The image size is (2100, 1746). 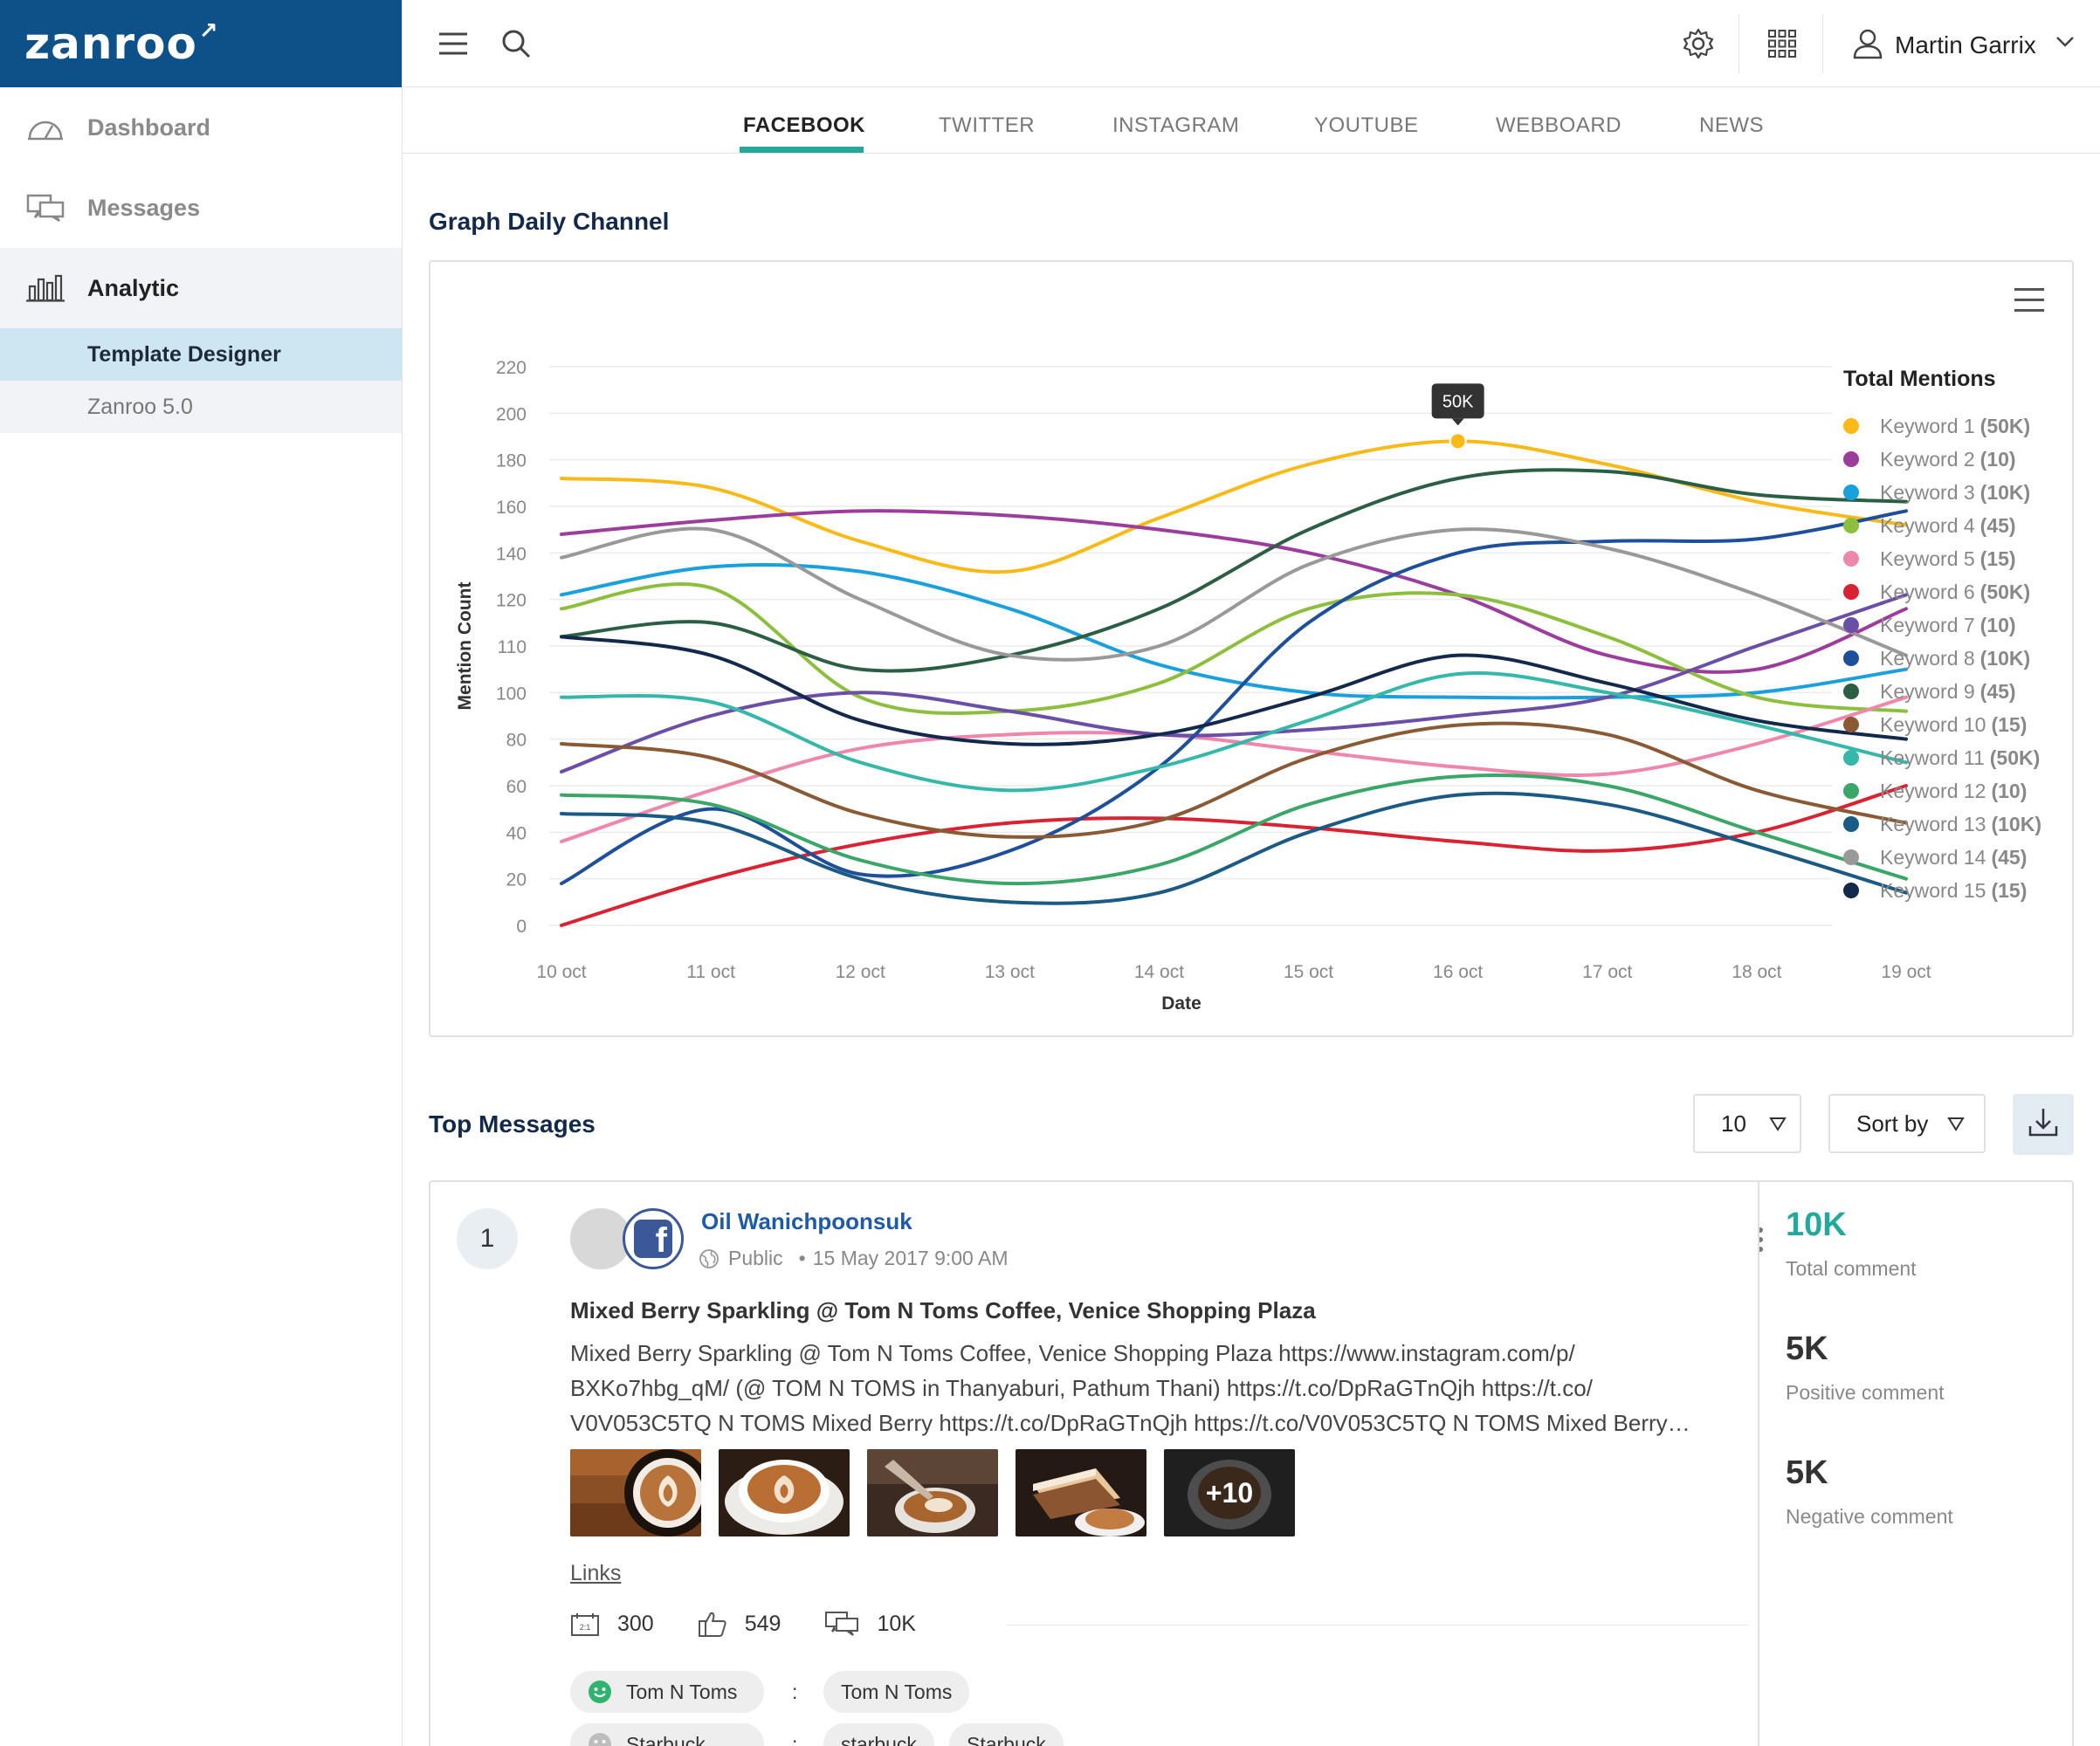 I want to click on search-icon, so click(x=516, y=43).